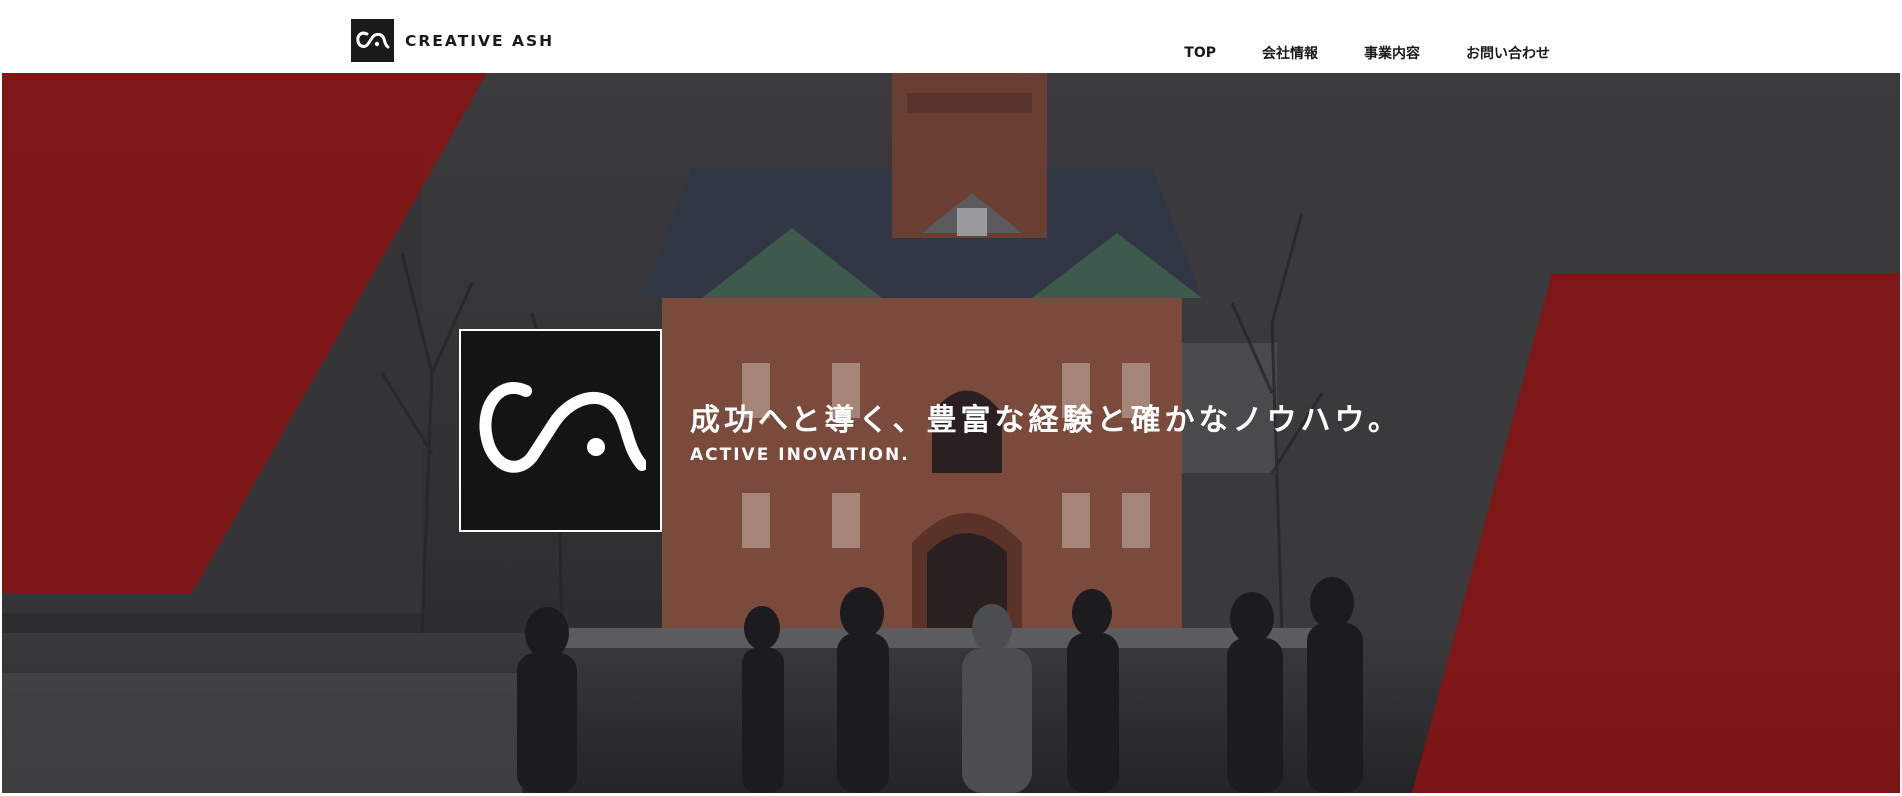 This screenshot has width=1902, height=796. I want to click on hero-tagline: 成功へと導く、豊富な経験と確かなノウハウ。, so click(1046, 420).